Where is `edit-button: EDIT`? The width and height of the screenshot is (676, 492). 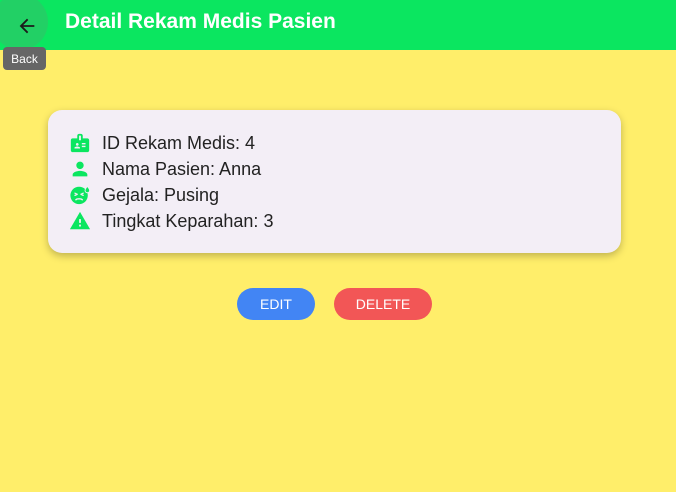
edit-button: EDIT is located at coordinates (276, 304).